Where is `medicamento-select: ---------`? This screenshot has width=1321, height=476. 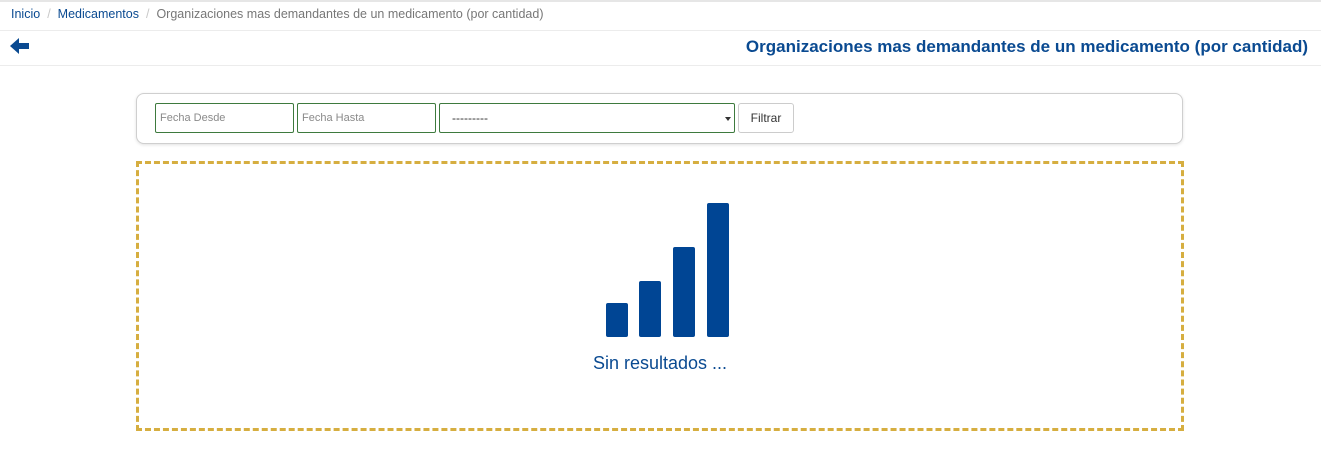 medicamento-select: --------- is located at coordinates (587, 118).